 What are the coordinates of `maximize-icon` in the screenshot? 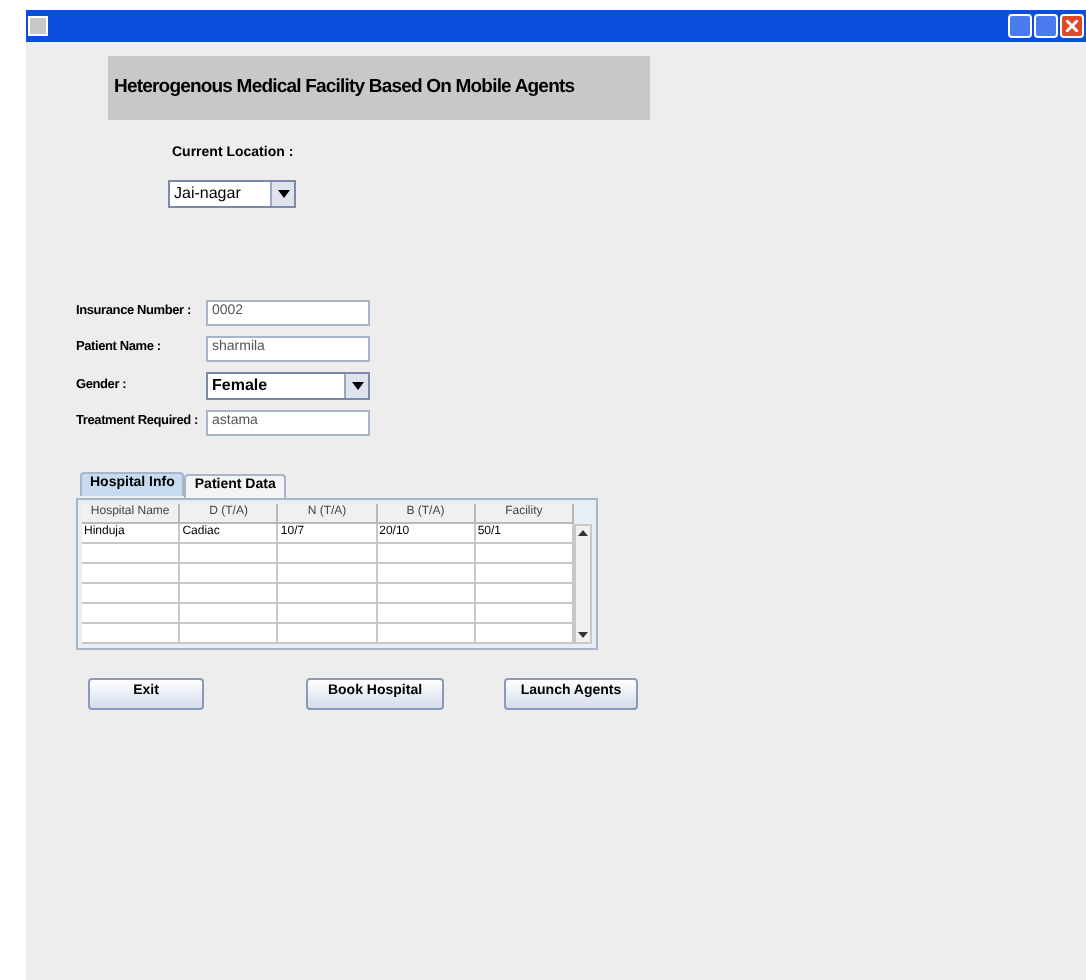 It's located at (1046, 26).